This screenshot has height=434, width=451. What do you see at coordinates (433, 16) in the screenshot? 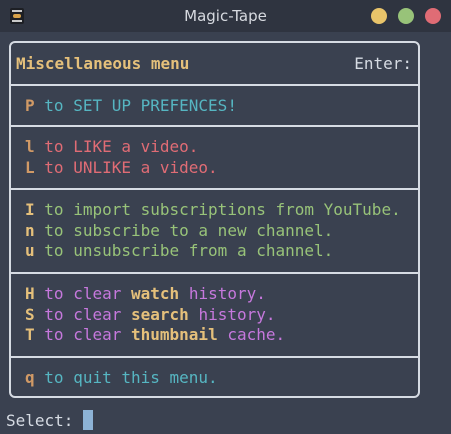
I see `close-button` at bounding box center [433, 16].